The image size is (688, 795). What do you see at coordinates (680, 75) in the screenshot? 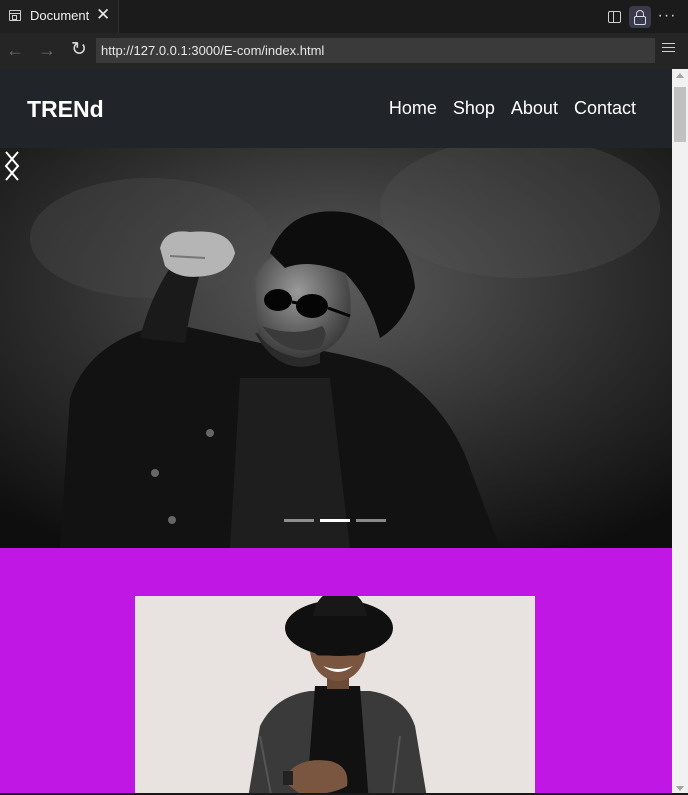
I see `scroll-up-icon` at bounding box center [680, 75].